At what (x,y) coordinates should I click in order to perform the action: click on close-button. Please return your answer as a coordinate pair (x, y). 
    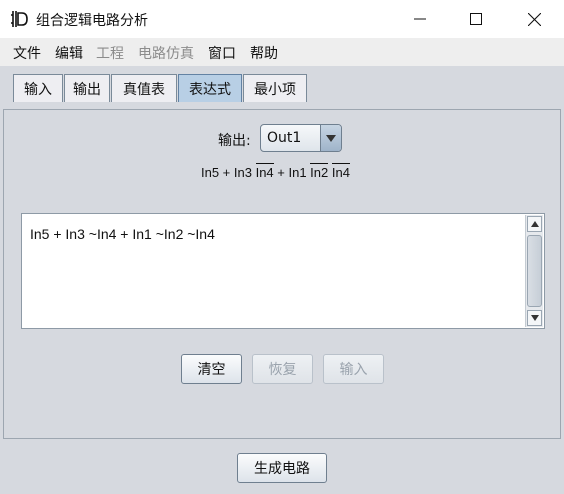
    Looking at the image, I should click on (534, 19).